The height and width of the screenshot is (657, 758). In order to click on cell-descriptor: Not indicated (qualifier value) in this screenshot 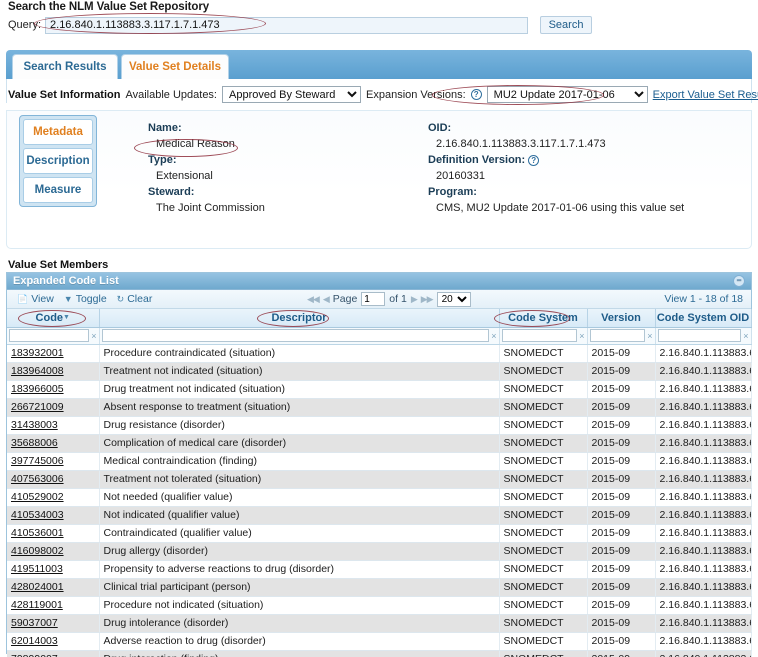, I will do `click(299, 515)`.